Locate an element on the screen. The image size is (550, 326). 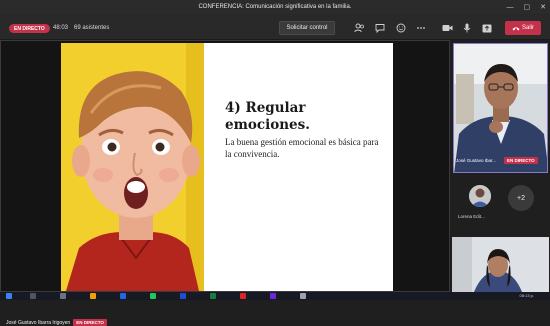
request-control-button: Solicitar control is located at coordinates (307, 28).